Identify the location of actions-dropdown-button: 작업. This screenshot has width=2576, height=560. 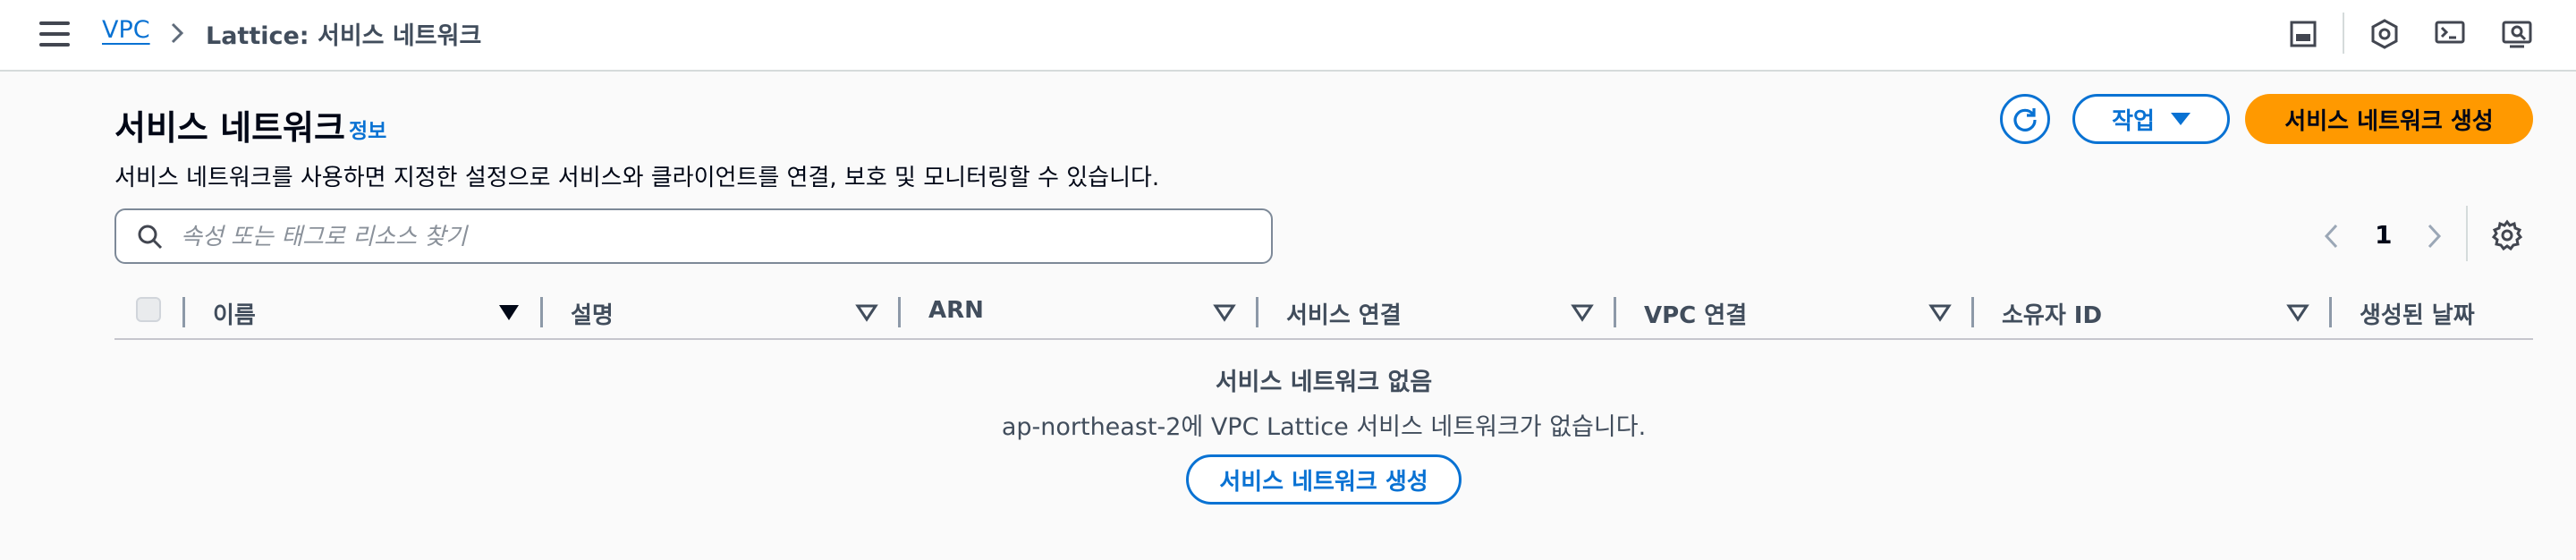
(2151, 119).